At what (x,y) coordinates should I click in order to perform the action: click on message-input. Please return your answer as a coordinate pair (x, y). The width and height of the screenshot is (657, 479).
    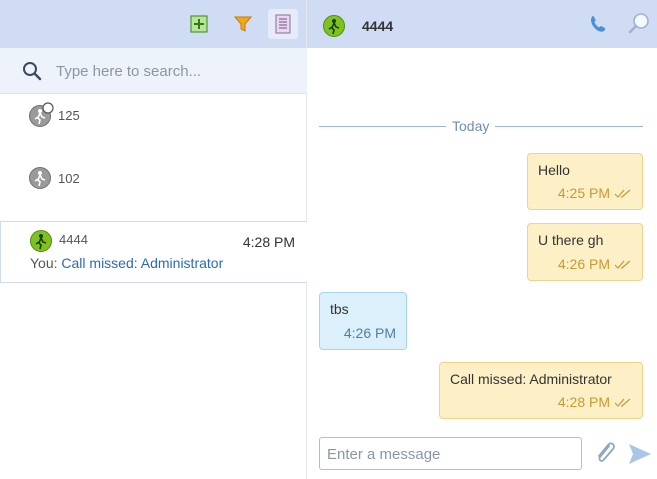
    Looking at the image, I should click on (452, 454).